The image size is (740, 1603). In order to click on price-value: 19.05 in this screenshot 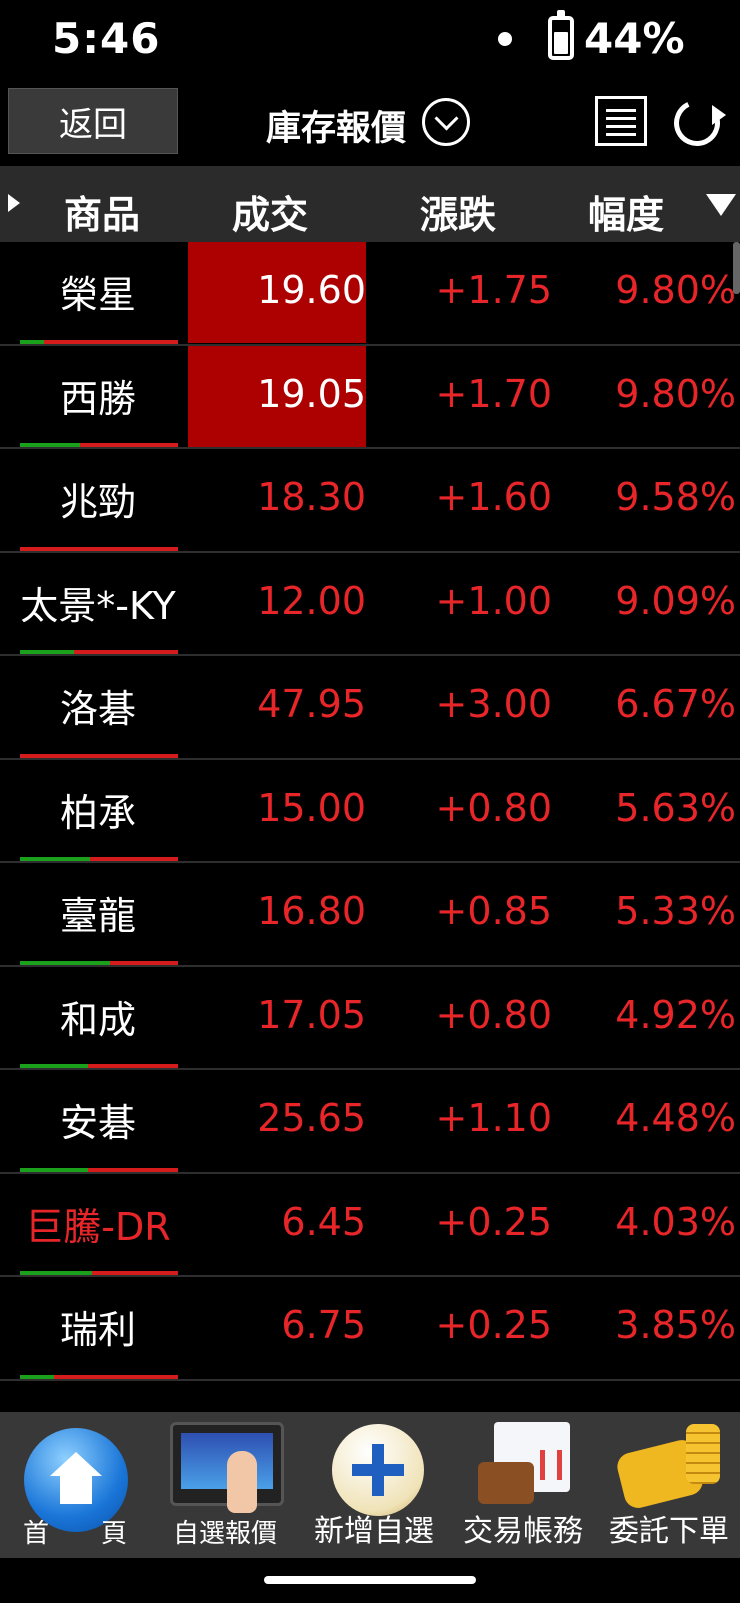, I will do `click(311, 393)`.